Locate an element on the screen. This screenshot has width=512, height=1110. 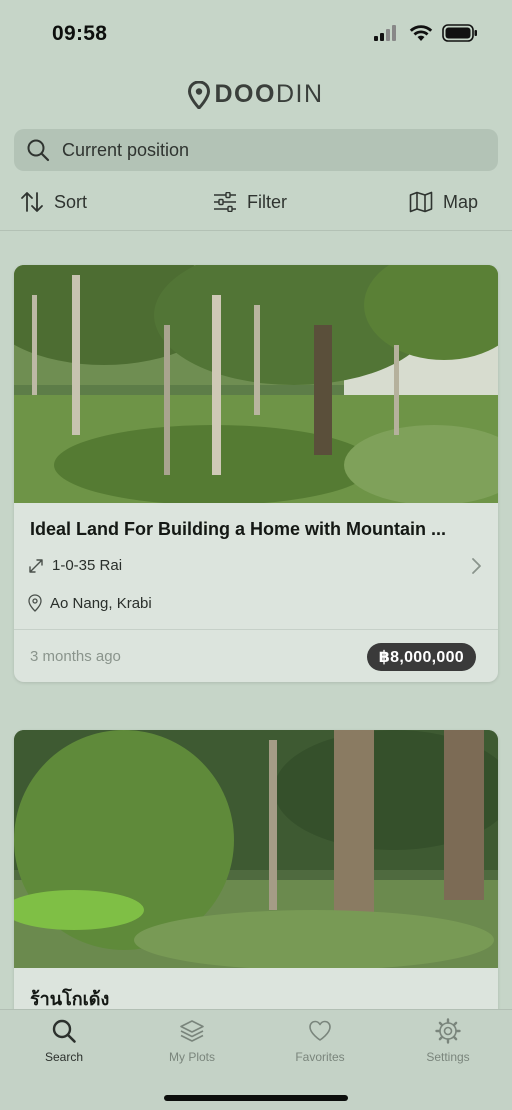
battery-icon is located at coordinates (459, 33).